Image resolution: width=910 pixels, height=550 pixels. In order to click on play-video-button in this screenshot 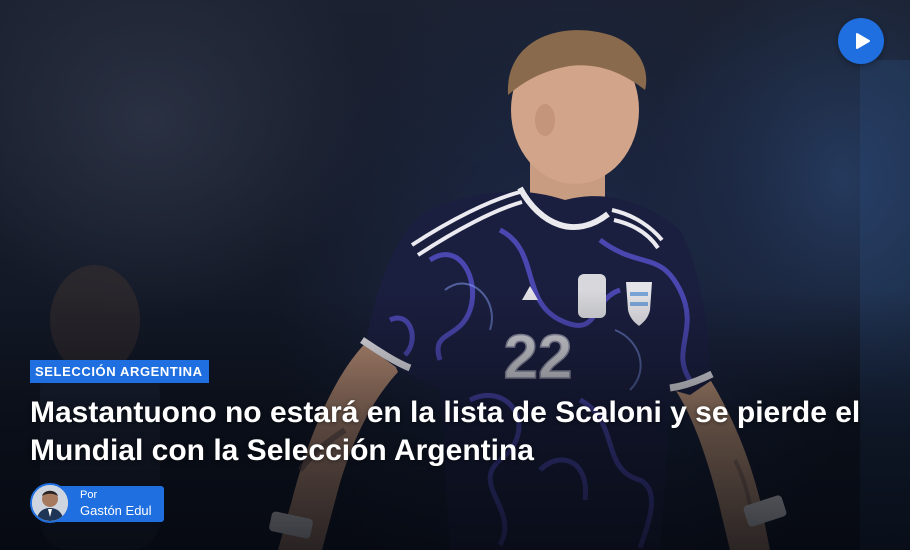, I will do `click(861, 41)`.